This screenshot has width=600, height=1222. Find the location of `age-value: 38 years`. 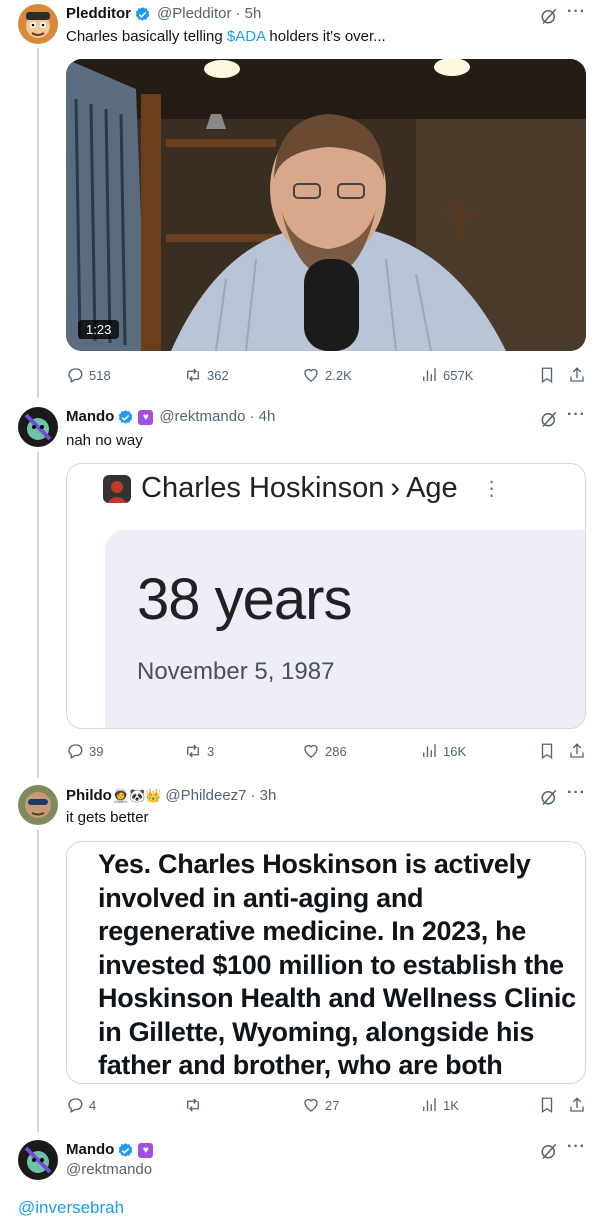

age-value: 38 years is located at coordinates (244, 599).